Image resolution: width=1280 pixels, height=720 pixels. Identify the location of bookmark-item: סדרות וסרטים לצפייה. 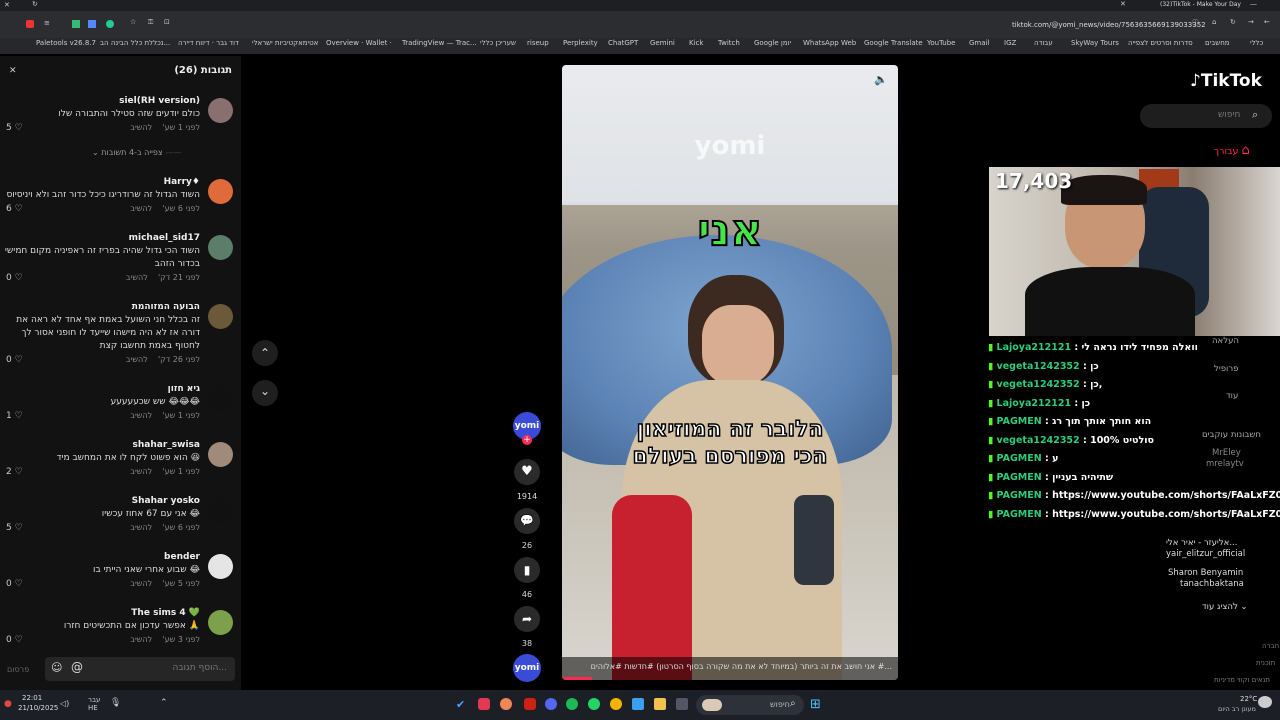
(1160, 43).